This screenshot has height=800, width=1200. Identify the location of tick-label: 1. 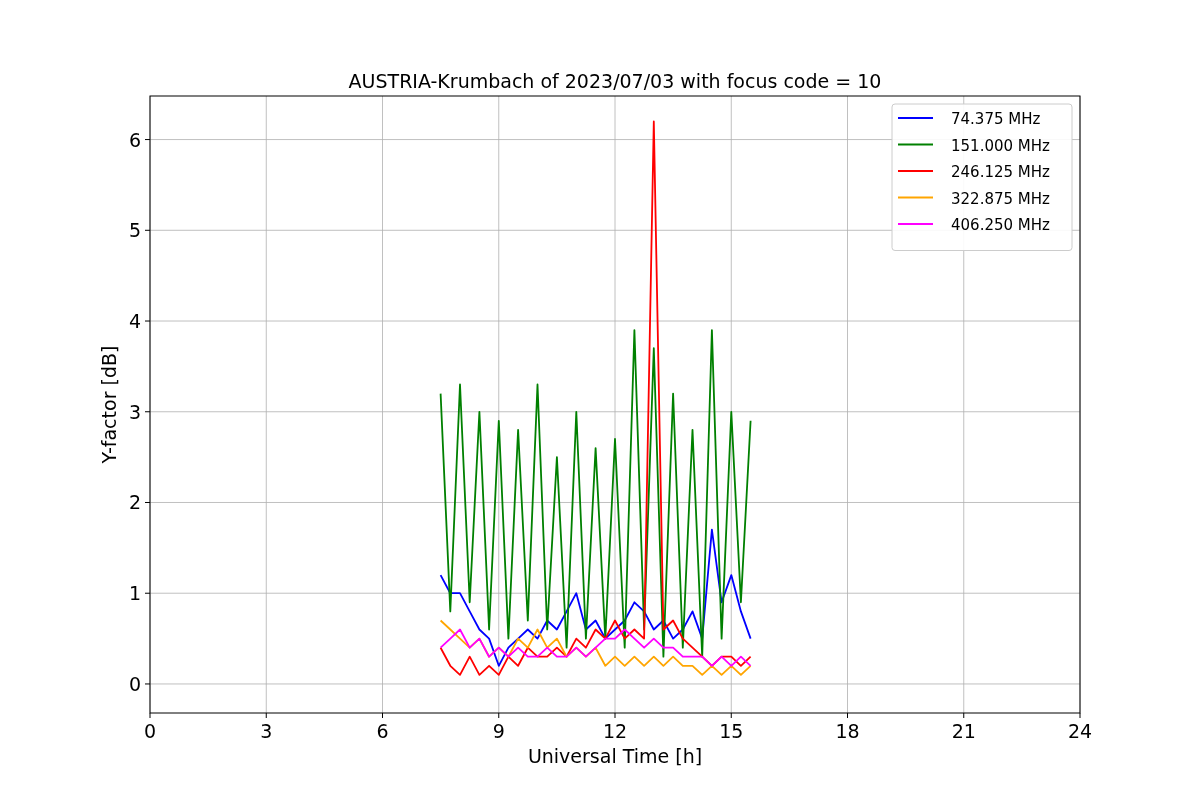
(134, 593).